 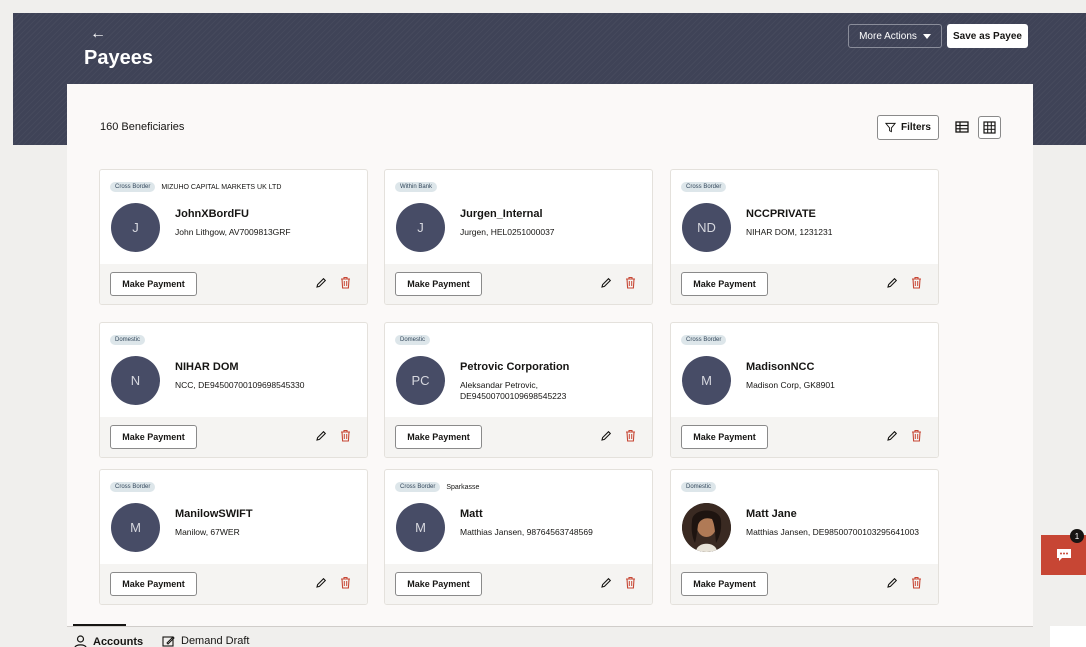 What do you see at coordinates (118, 58) in the screenshot?
I see `page-title: Payees` at bounding box center [118, 58].